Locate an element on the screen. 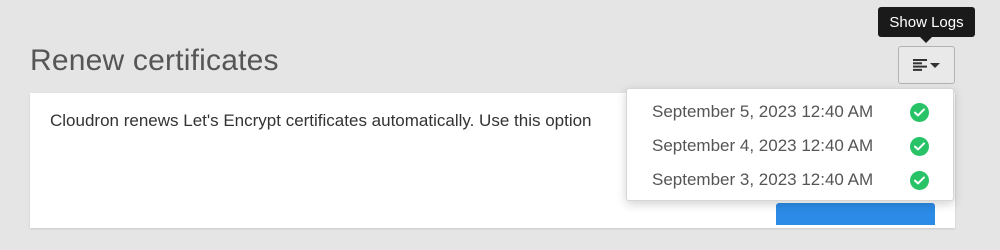 This screenshot has height=250, width=1000. log-entry-item: September 4, 2023 12:40 AM is located at coordinates (790, 146).